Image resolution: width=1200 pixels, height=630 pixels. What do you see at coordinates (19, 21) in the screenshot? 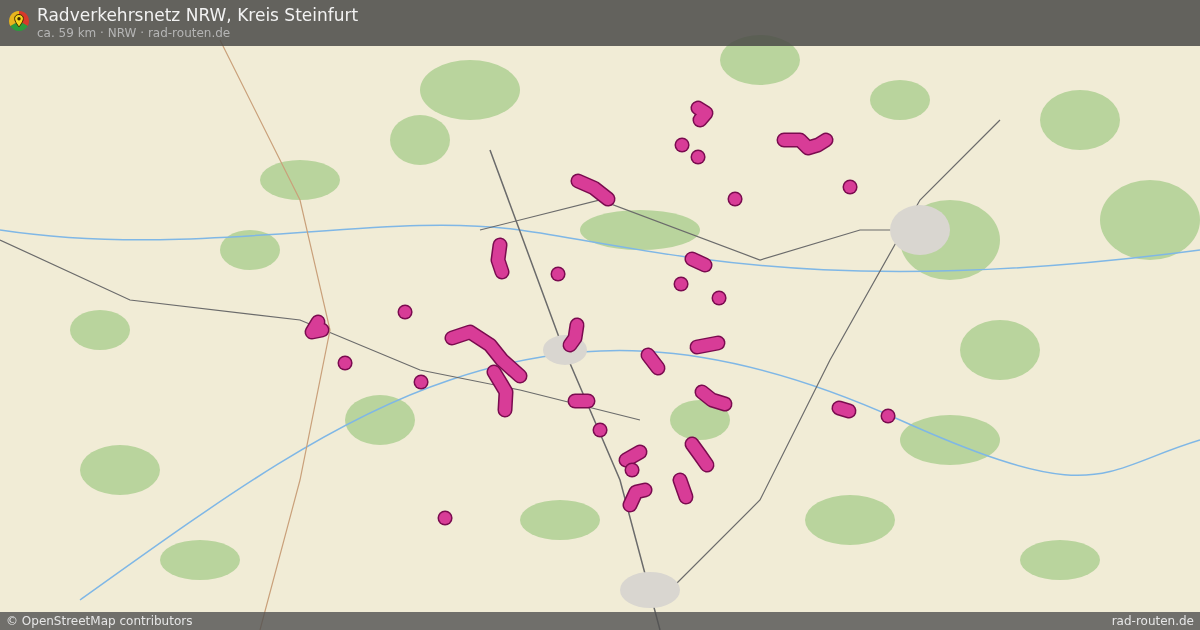
I see `location-pin-icon` at bounding box center [19, 21].